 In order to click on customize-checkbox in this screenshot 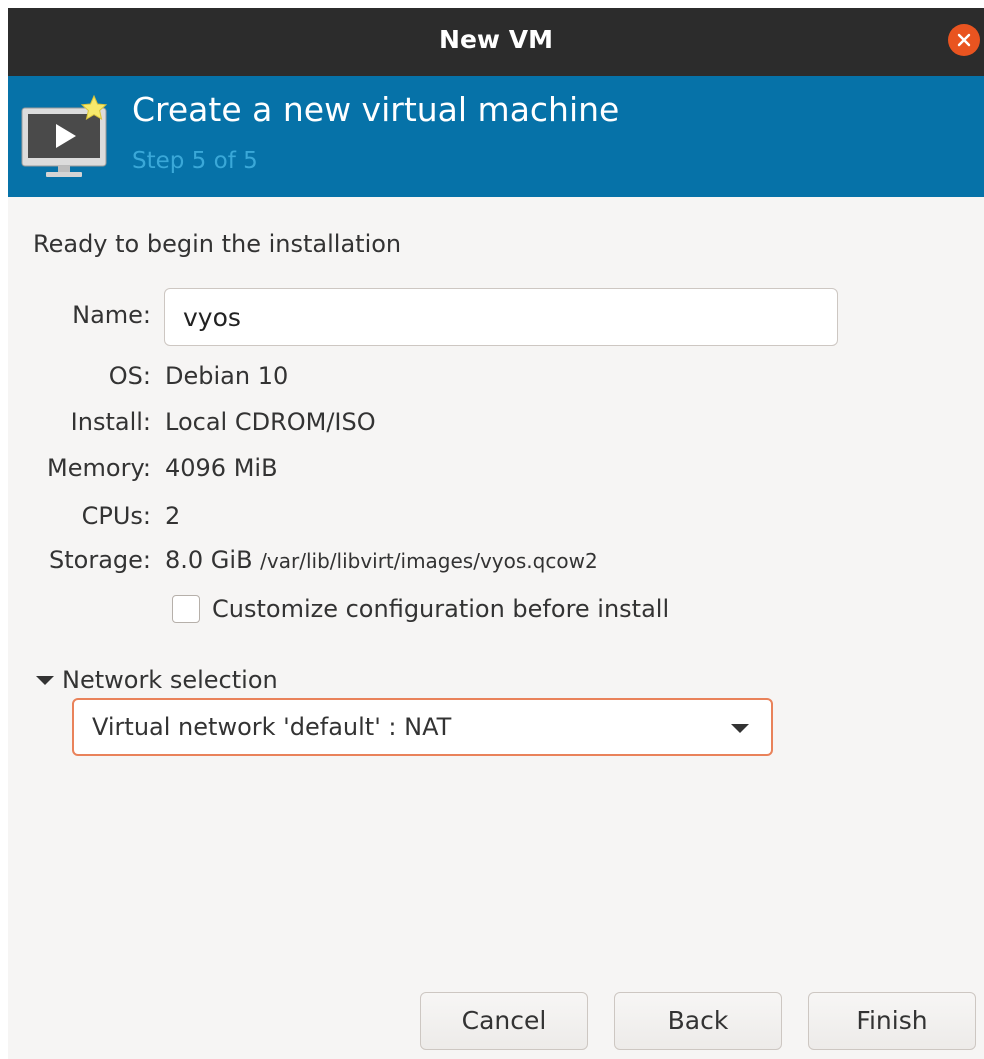, I will do `click(186, 609)`.